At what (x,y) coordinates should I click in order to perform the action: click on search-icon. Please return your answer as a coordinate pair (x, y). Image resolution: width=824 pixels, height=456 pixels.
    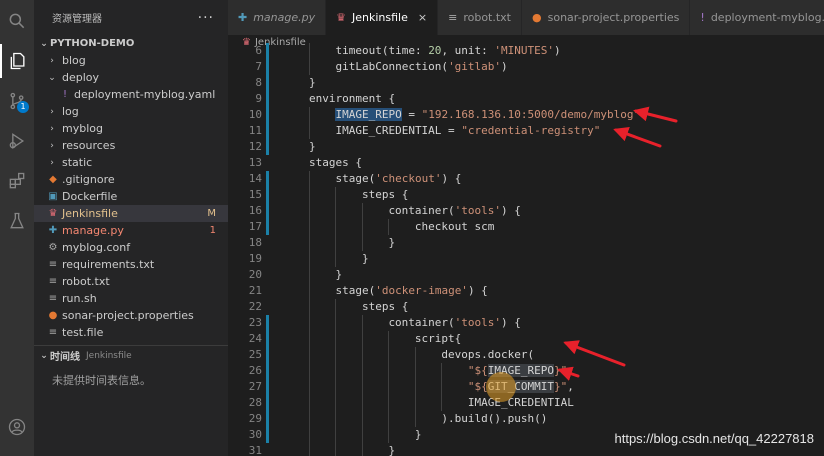
    Looking at the image, I should click on (17, 21).